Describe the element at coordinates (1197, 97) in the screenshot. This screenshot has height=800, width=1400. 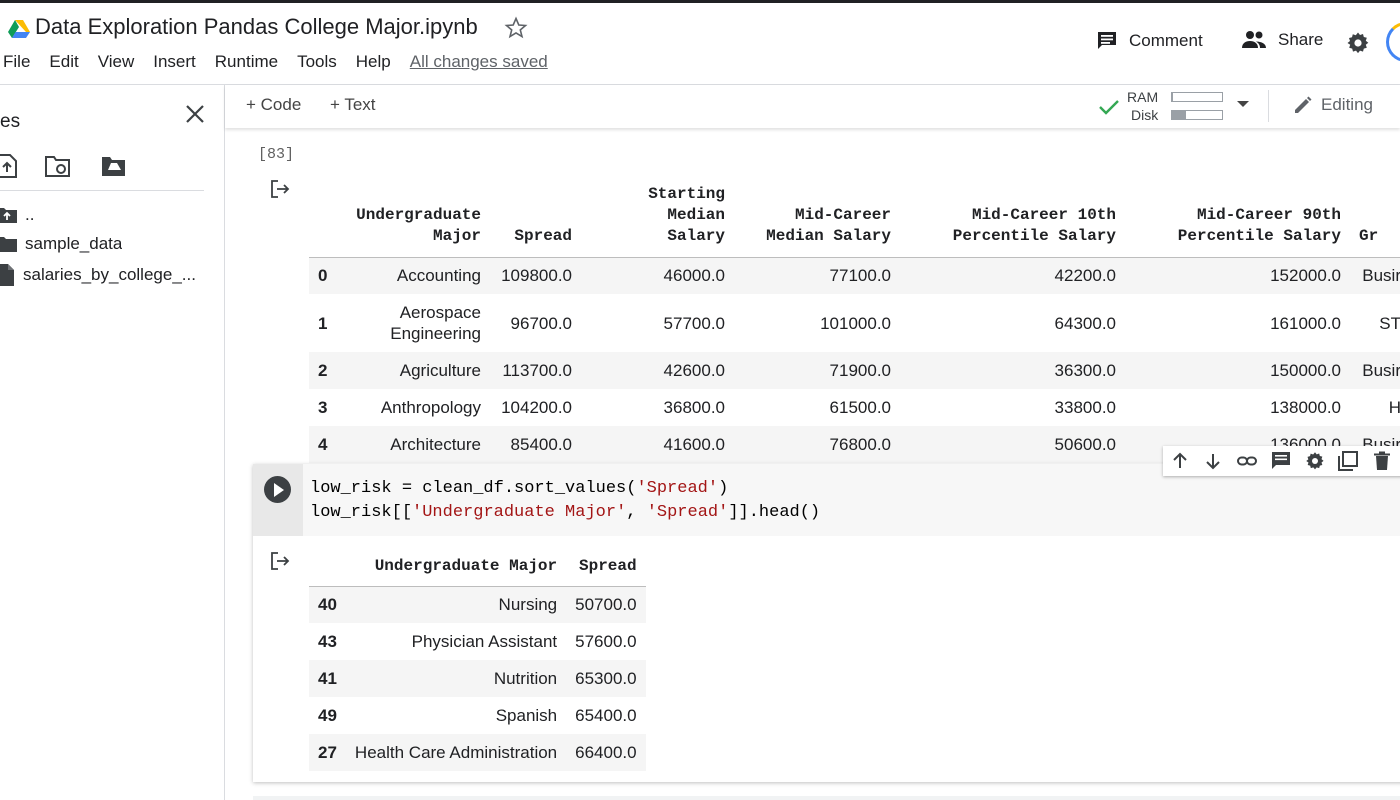
I see `ram-usage-bar` at that location.